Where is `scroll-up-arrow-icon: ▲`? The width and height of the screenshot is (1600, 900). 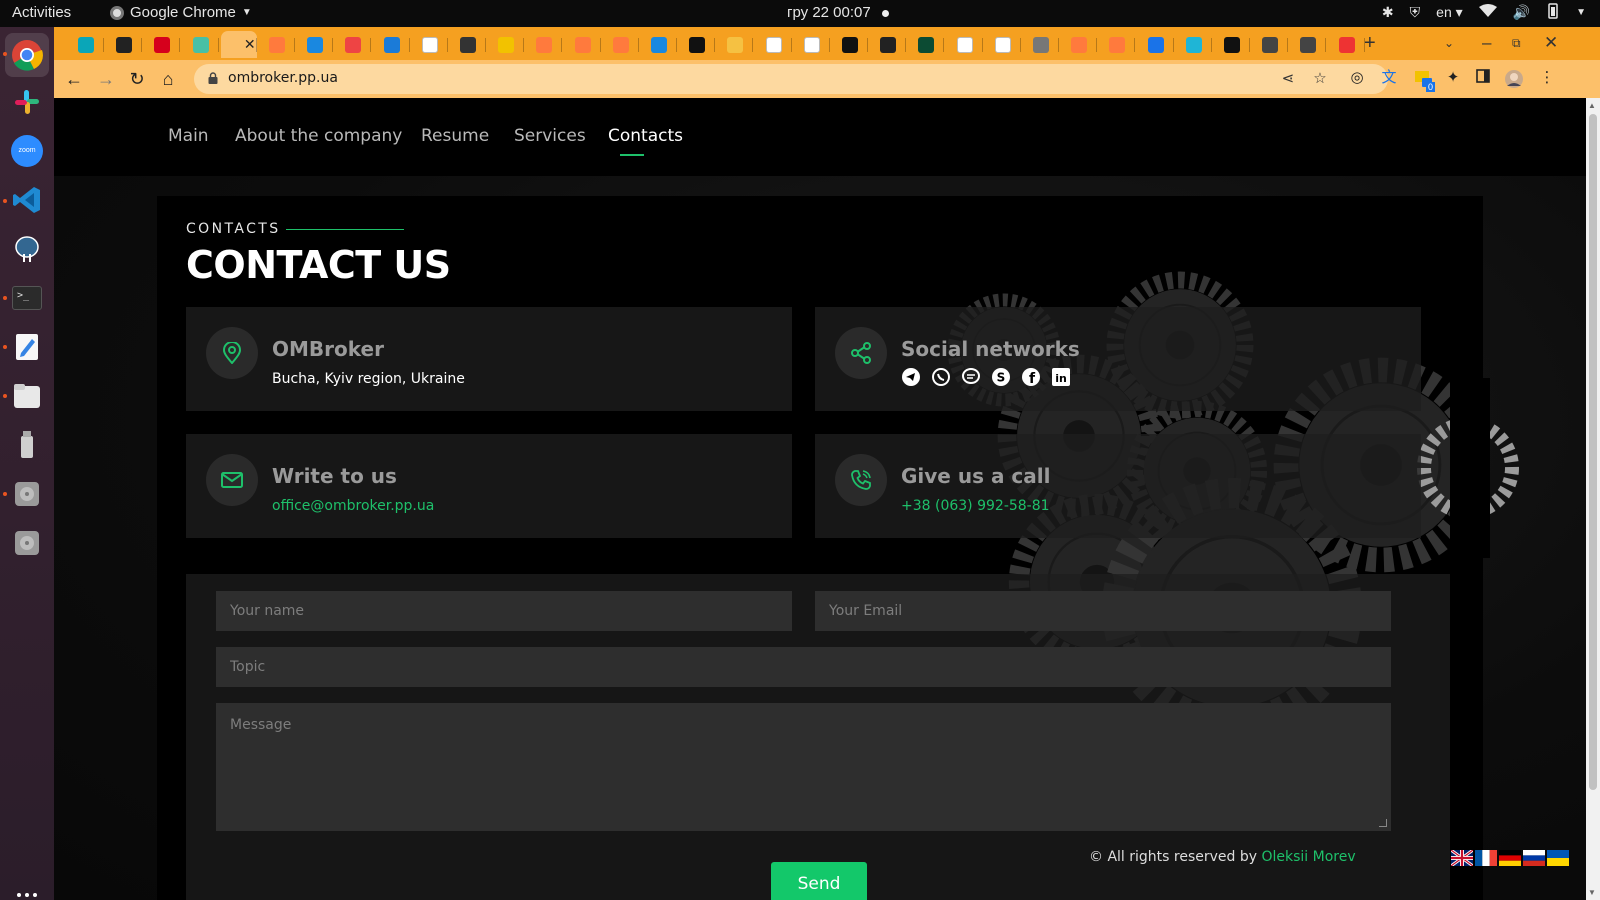 scroll-up-arrow-icon: ▲ is located at coordinates (1592, 105).